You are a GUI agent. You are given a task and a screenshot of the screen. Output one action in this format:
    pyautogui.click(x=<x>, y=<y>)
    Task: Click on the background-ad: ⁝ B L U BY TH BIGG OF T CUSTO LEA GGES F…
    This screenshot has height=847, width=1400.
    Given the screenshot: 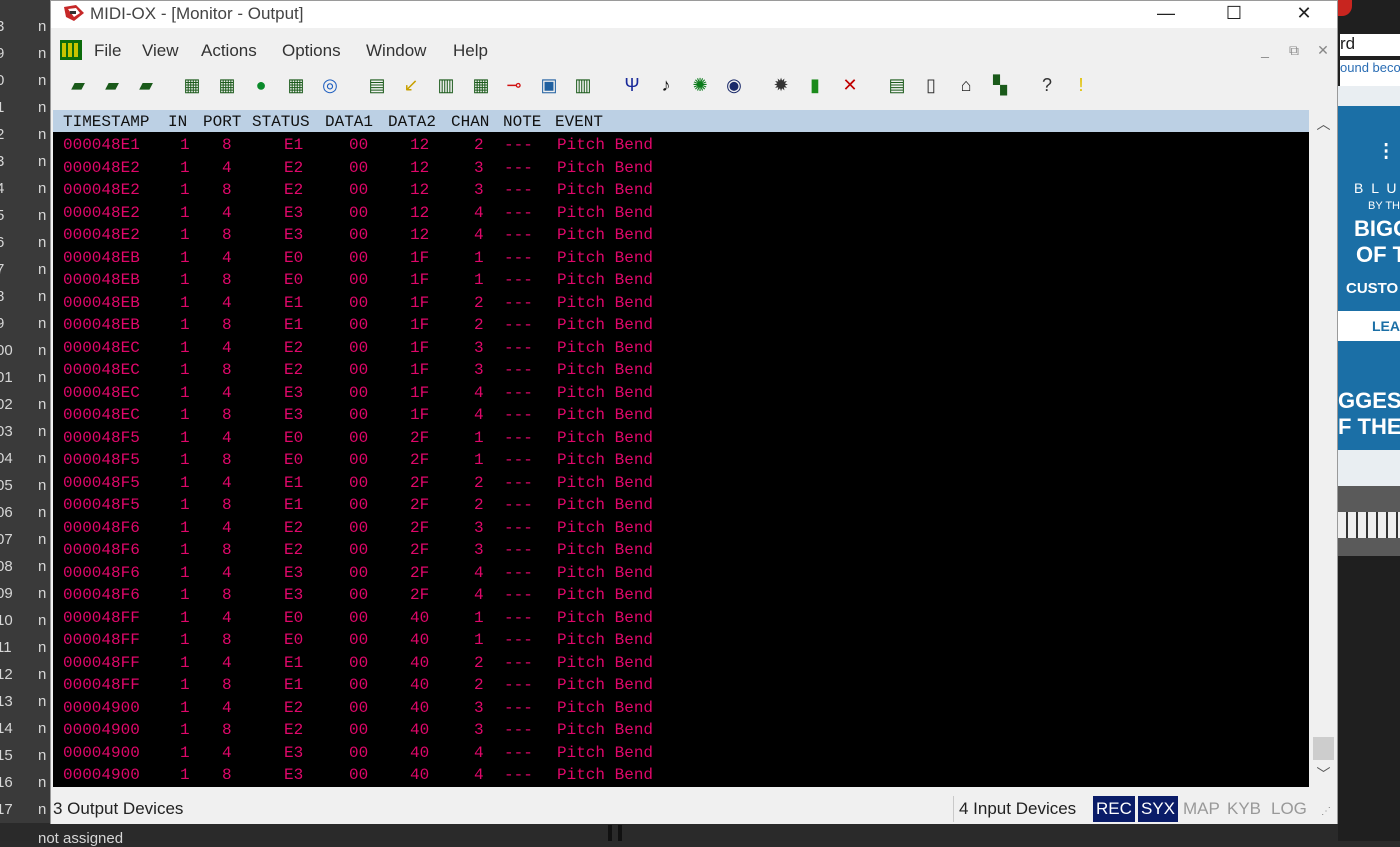 What is the action you would take?
    pyautogui.click(x=1369, y=286)
    